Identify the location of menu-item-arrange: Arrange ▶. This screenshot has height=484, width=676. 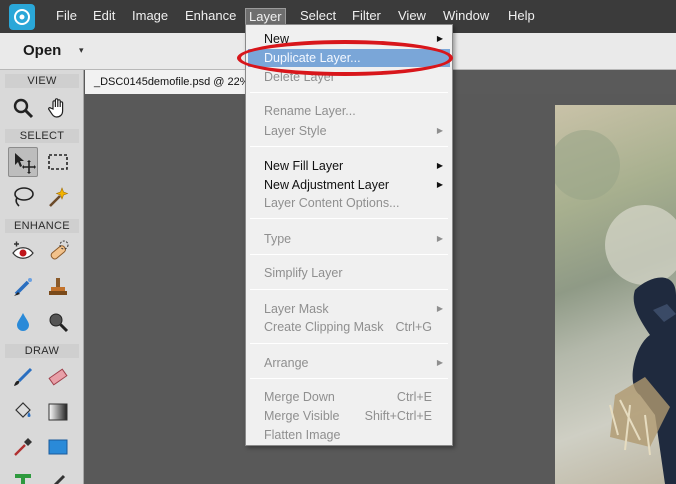
(349, 363).